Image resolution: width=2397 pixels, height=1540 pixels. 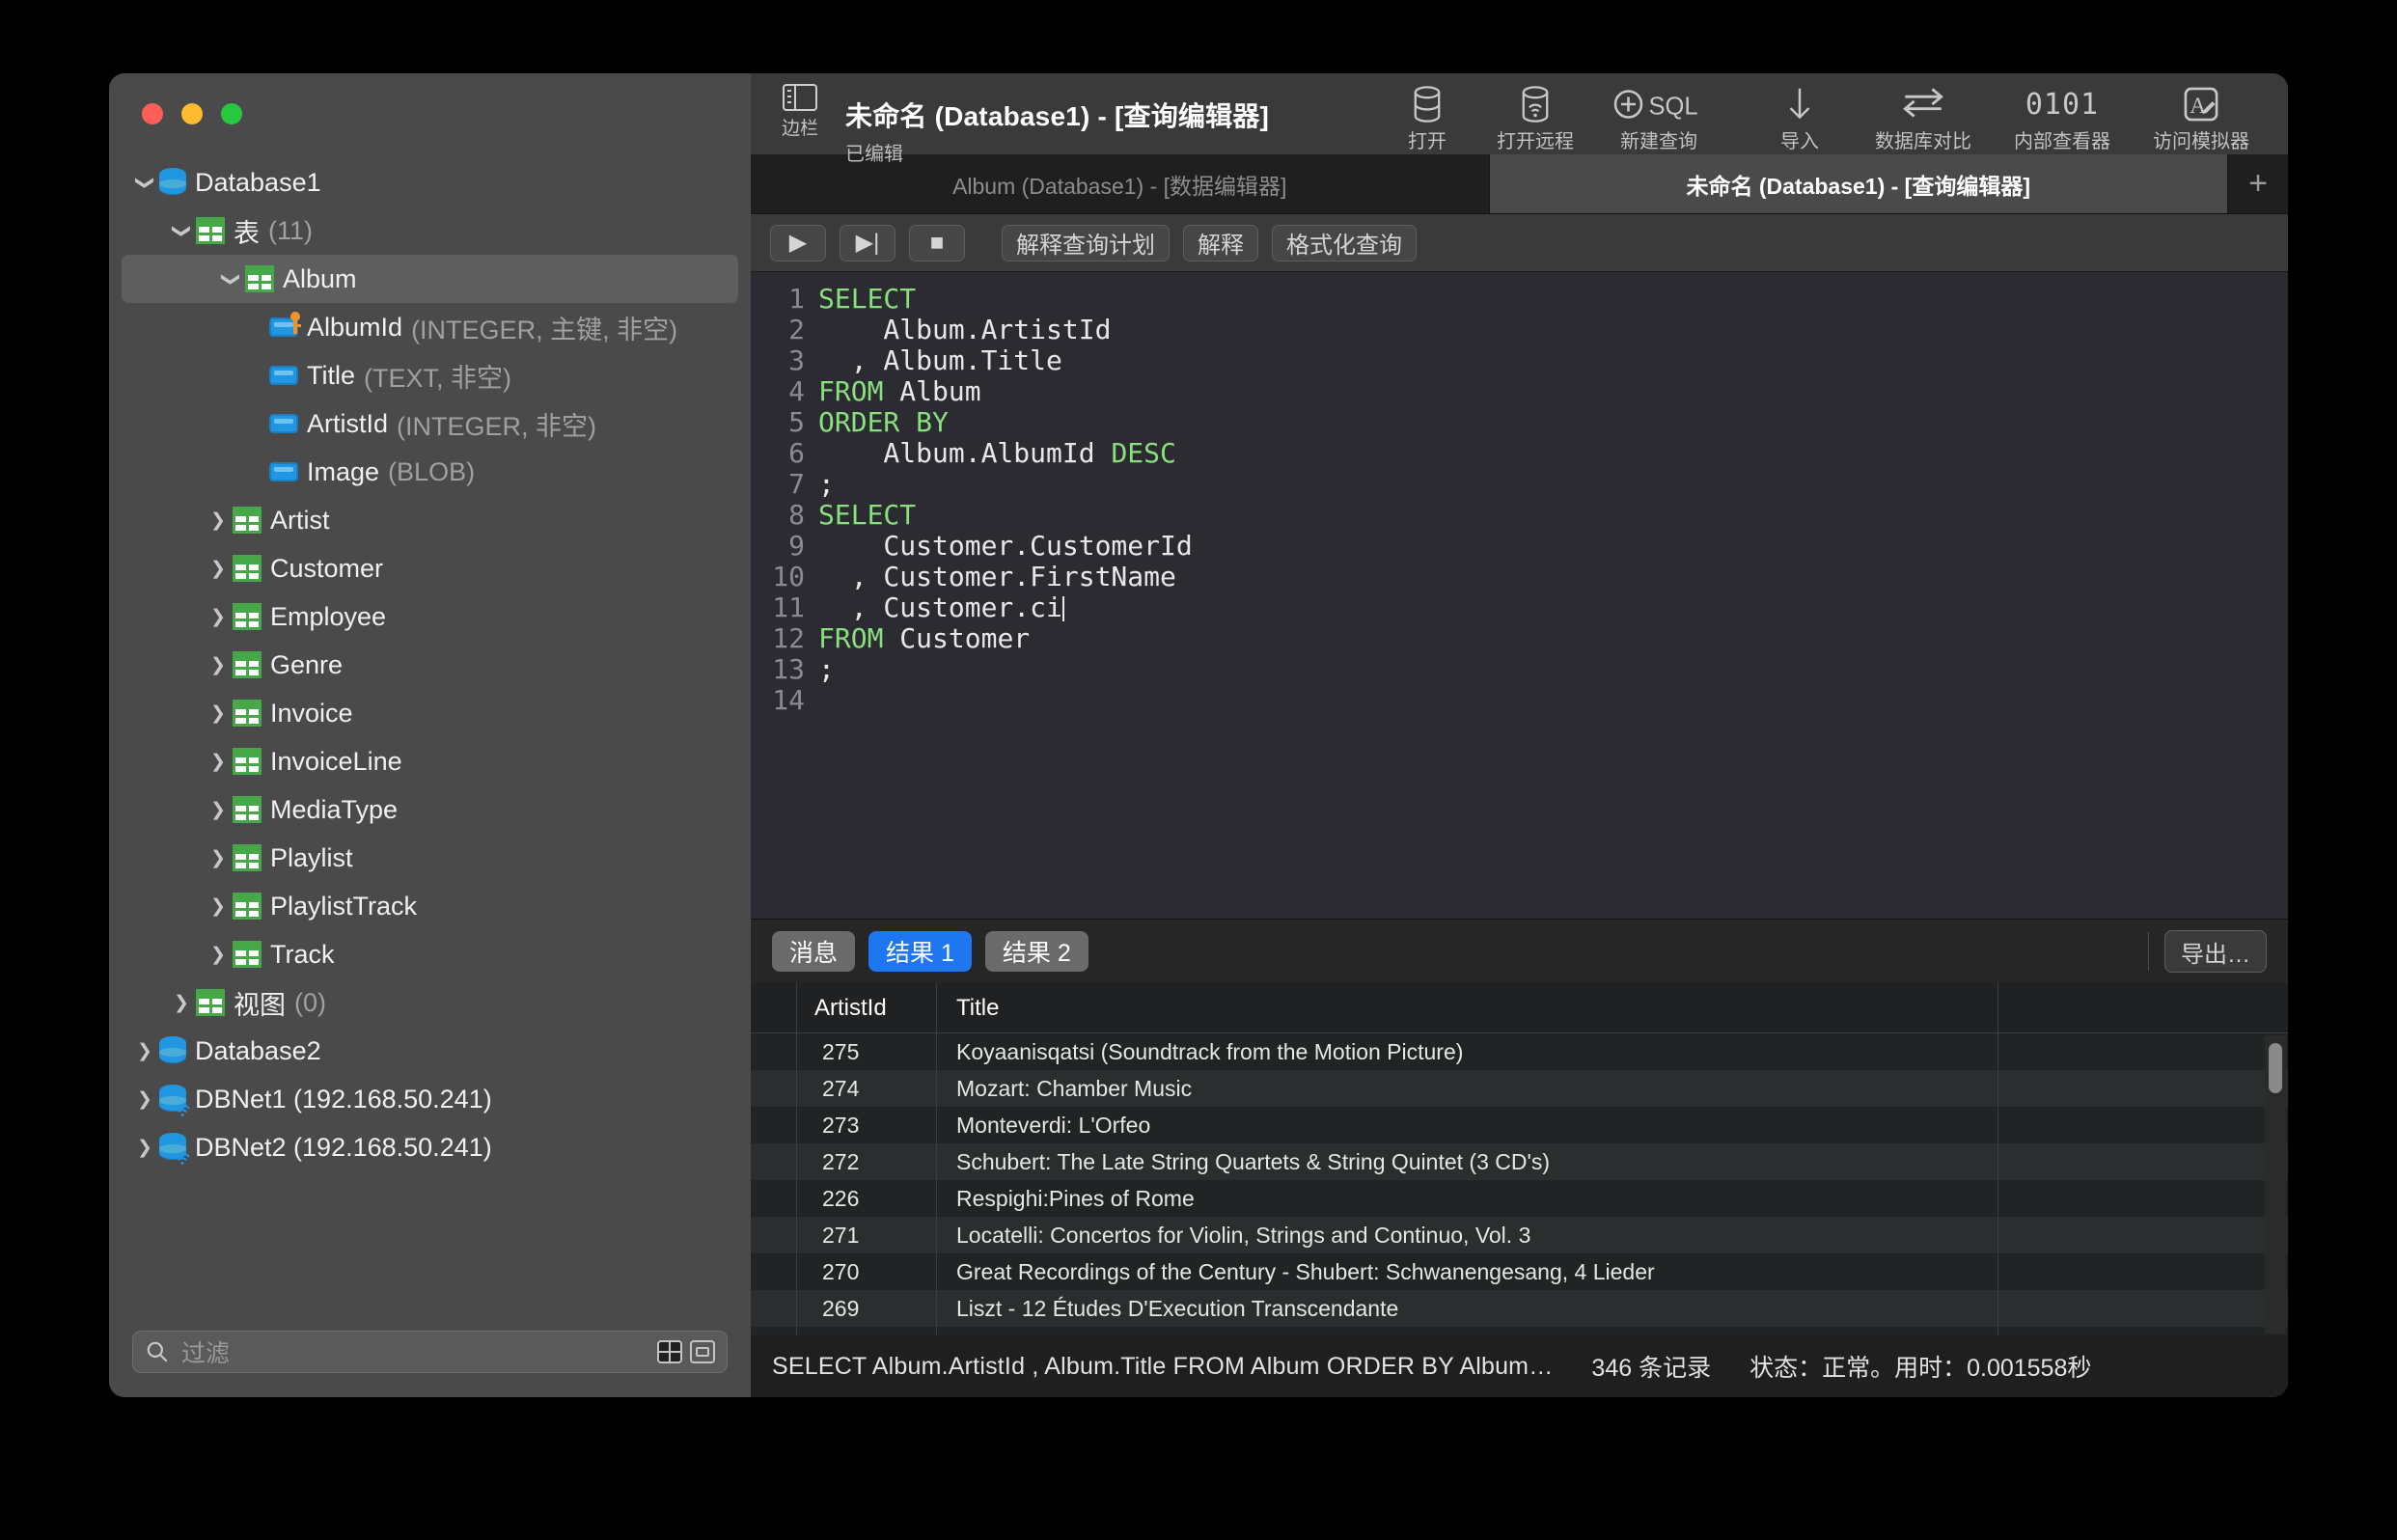 I want to click on tree-item-album: ❯ Album, so click(x=430, y=279).